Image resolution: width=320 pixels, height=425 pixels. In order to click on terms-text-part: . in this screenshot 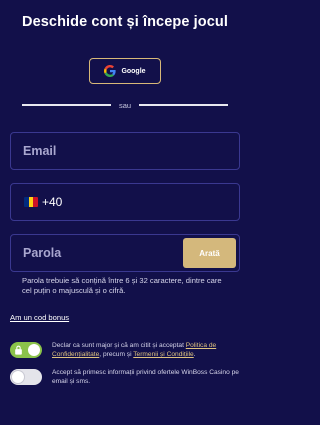, I will do `click(194, 354)`.